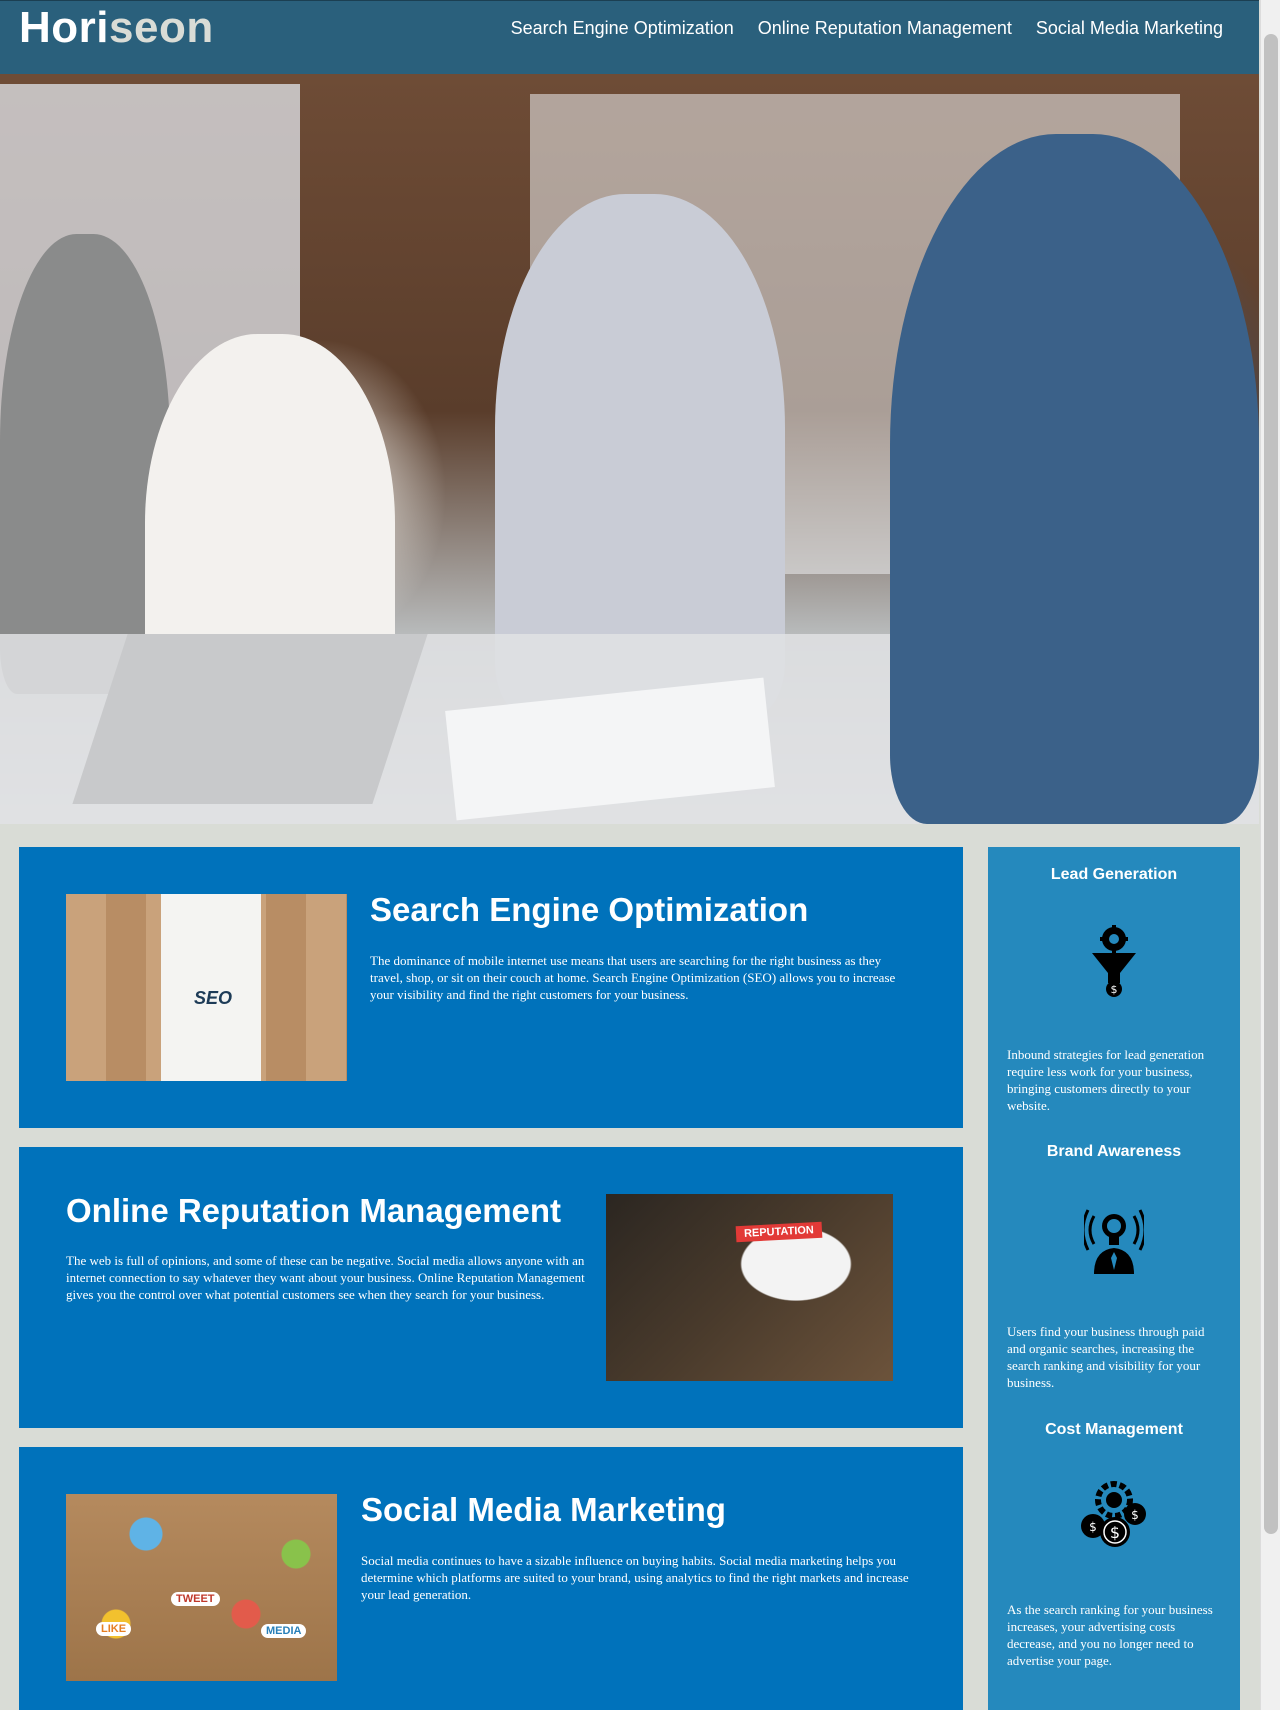  What do you see at coordinates (1074, 479) in the screenshot?
I see `hero-person` at bounding box center [1074, 479].